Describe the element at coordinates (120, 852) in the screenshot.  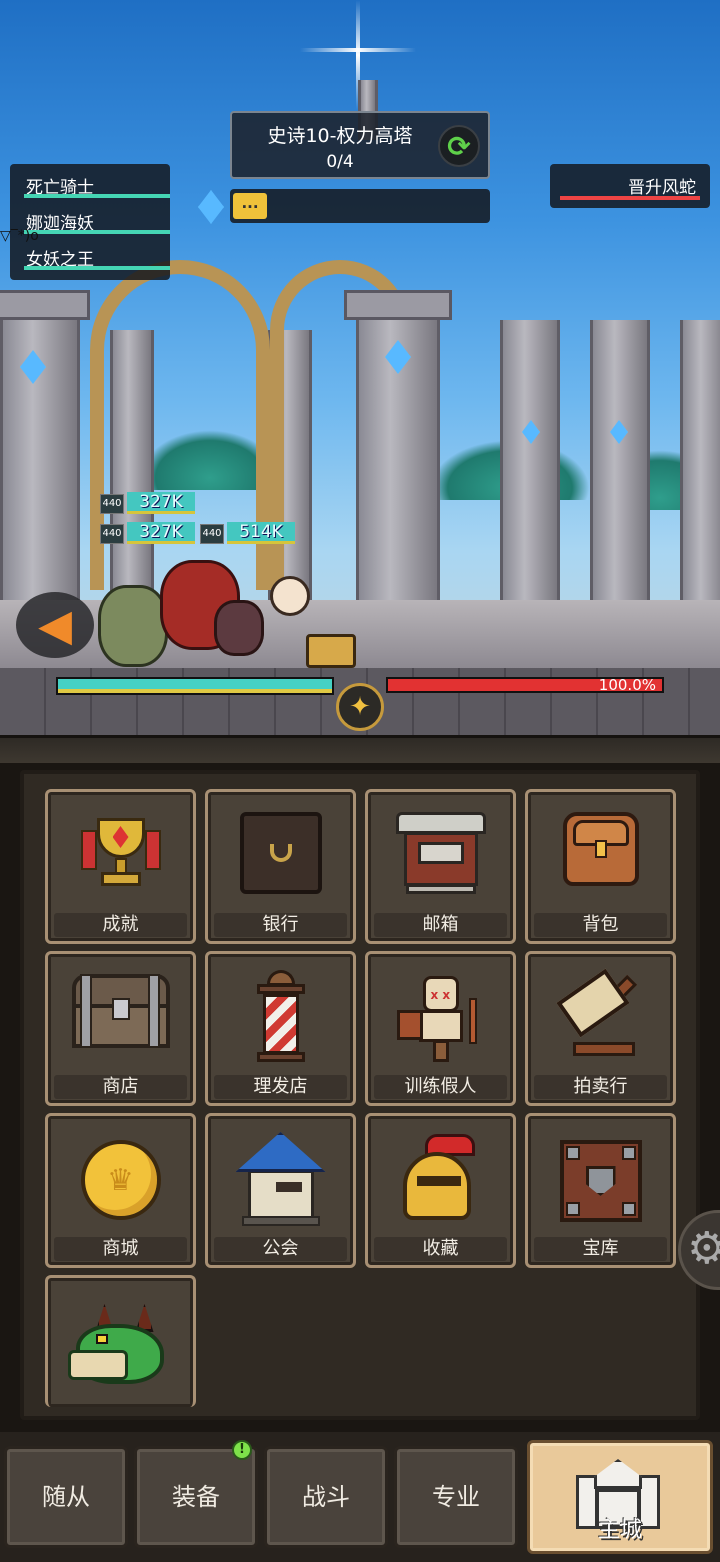
I see `trophy-icon` at that location.